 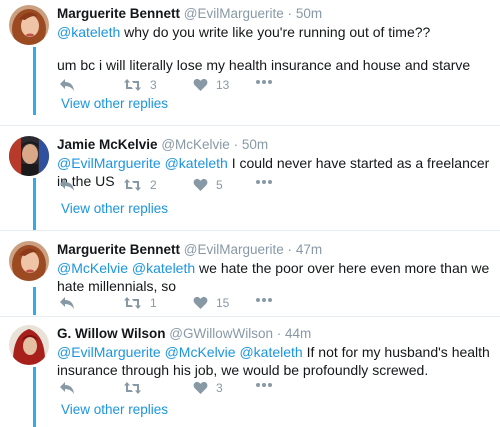 I want to click on tweet-actions: 3 13, so click(x=187, y=86).